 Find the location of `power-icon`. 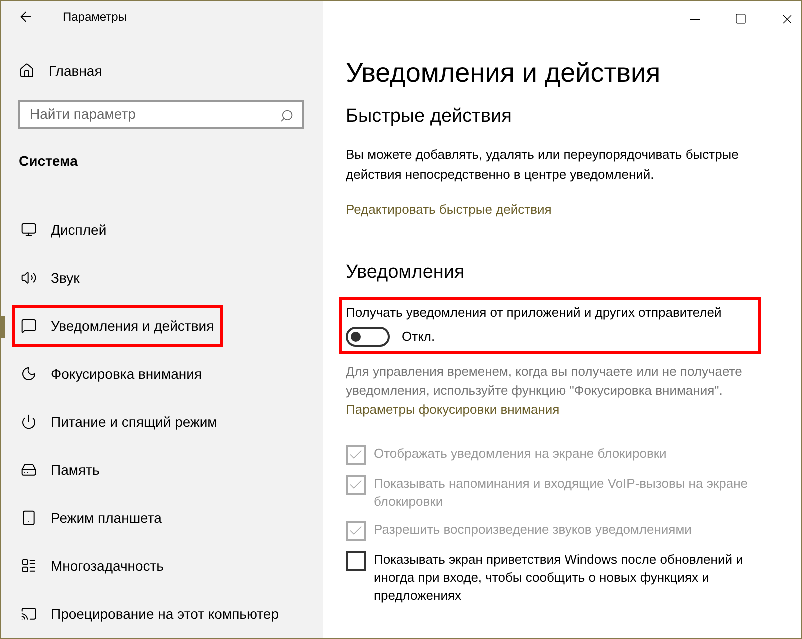

power-icon is located at coordinates (29, 422).